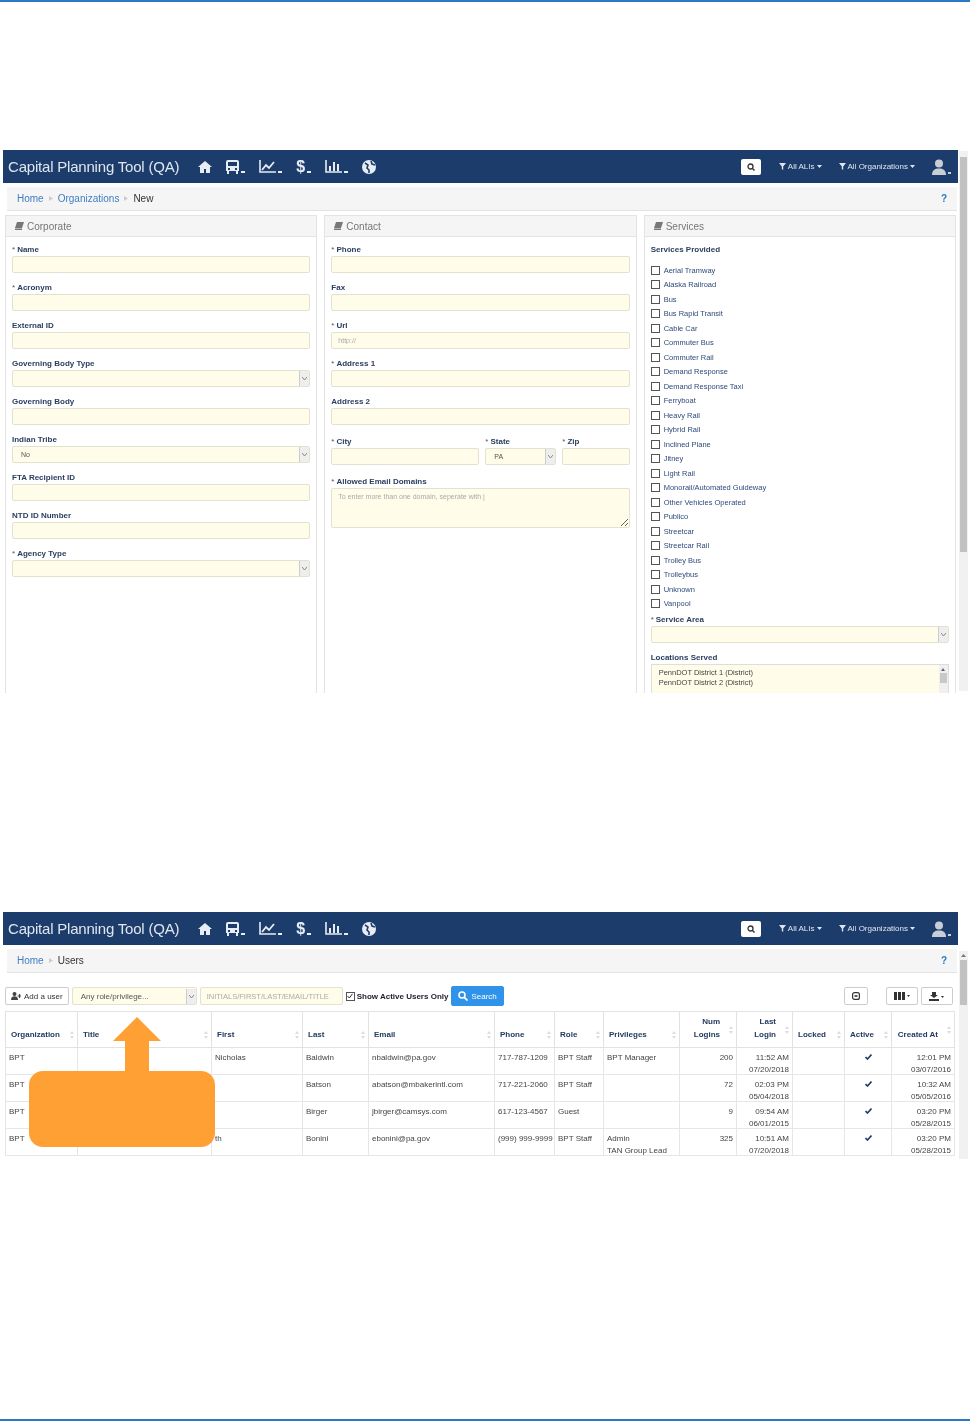 This screenshot has width=970, height=1422. Describe the element at coordinates (301, 166) in the screenshot. I see `dollar-icon: $` at that location.